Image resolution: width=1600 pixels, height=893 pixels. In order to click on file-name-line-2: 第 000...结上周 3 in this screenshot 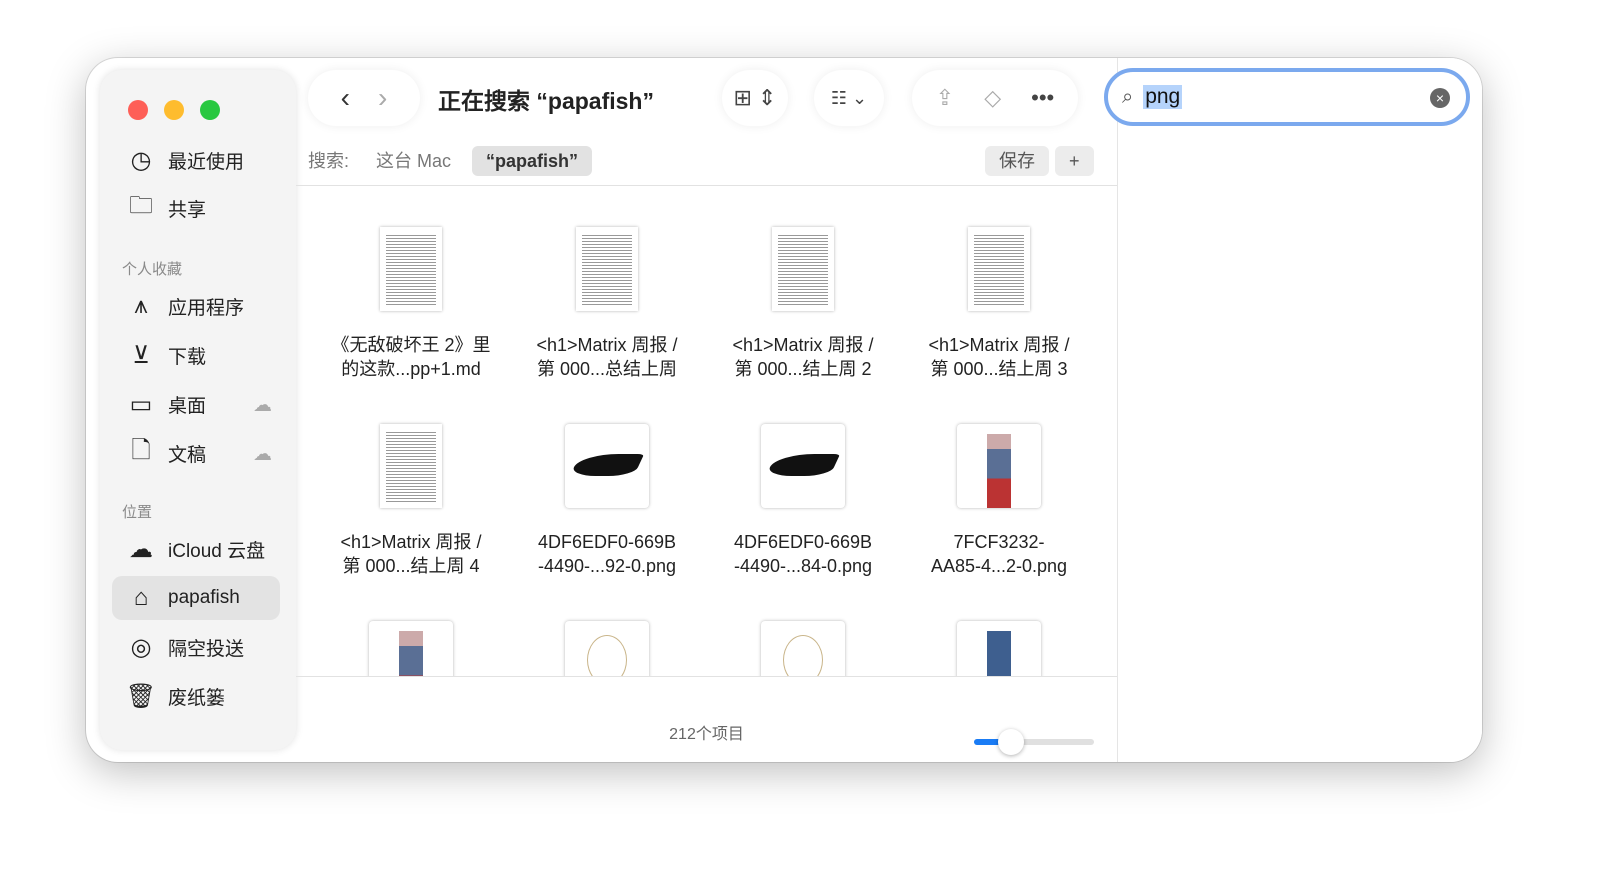, I will do `click(999, 369)`.